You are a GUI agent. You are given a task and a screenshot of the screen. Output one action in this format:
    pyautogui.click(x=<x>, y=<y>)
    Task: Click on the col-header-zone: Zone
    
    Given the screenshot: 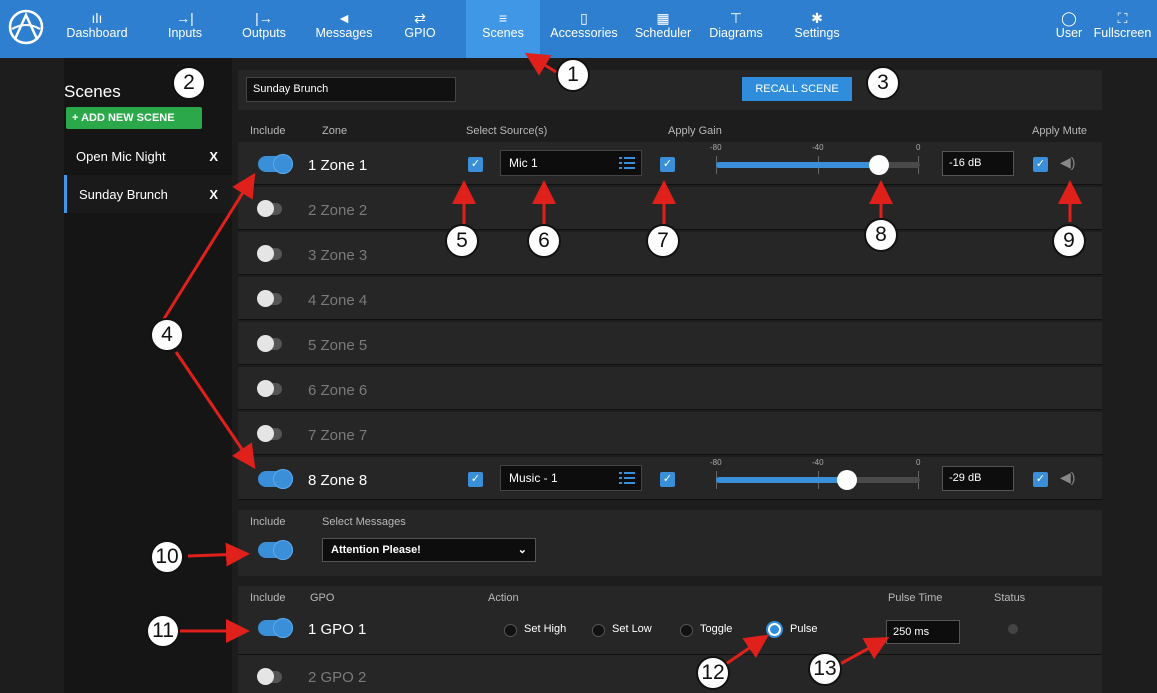 What is the action you would take?
    pyautogui.click(x=335, y=131)
    